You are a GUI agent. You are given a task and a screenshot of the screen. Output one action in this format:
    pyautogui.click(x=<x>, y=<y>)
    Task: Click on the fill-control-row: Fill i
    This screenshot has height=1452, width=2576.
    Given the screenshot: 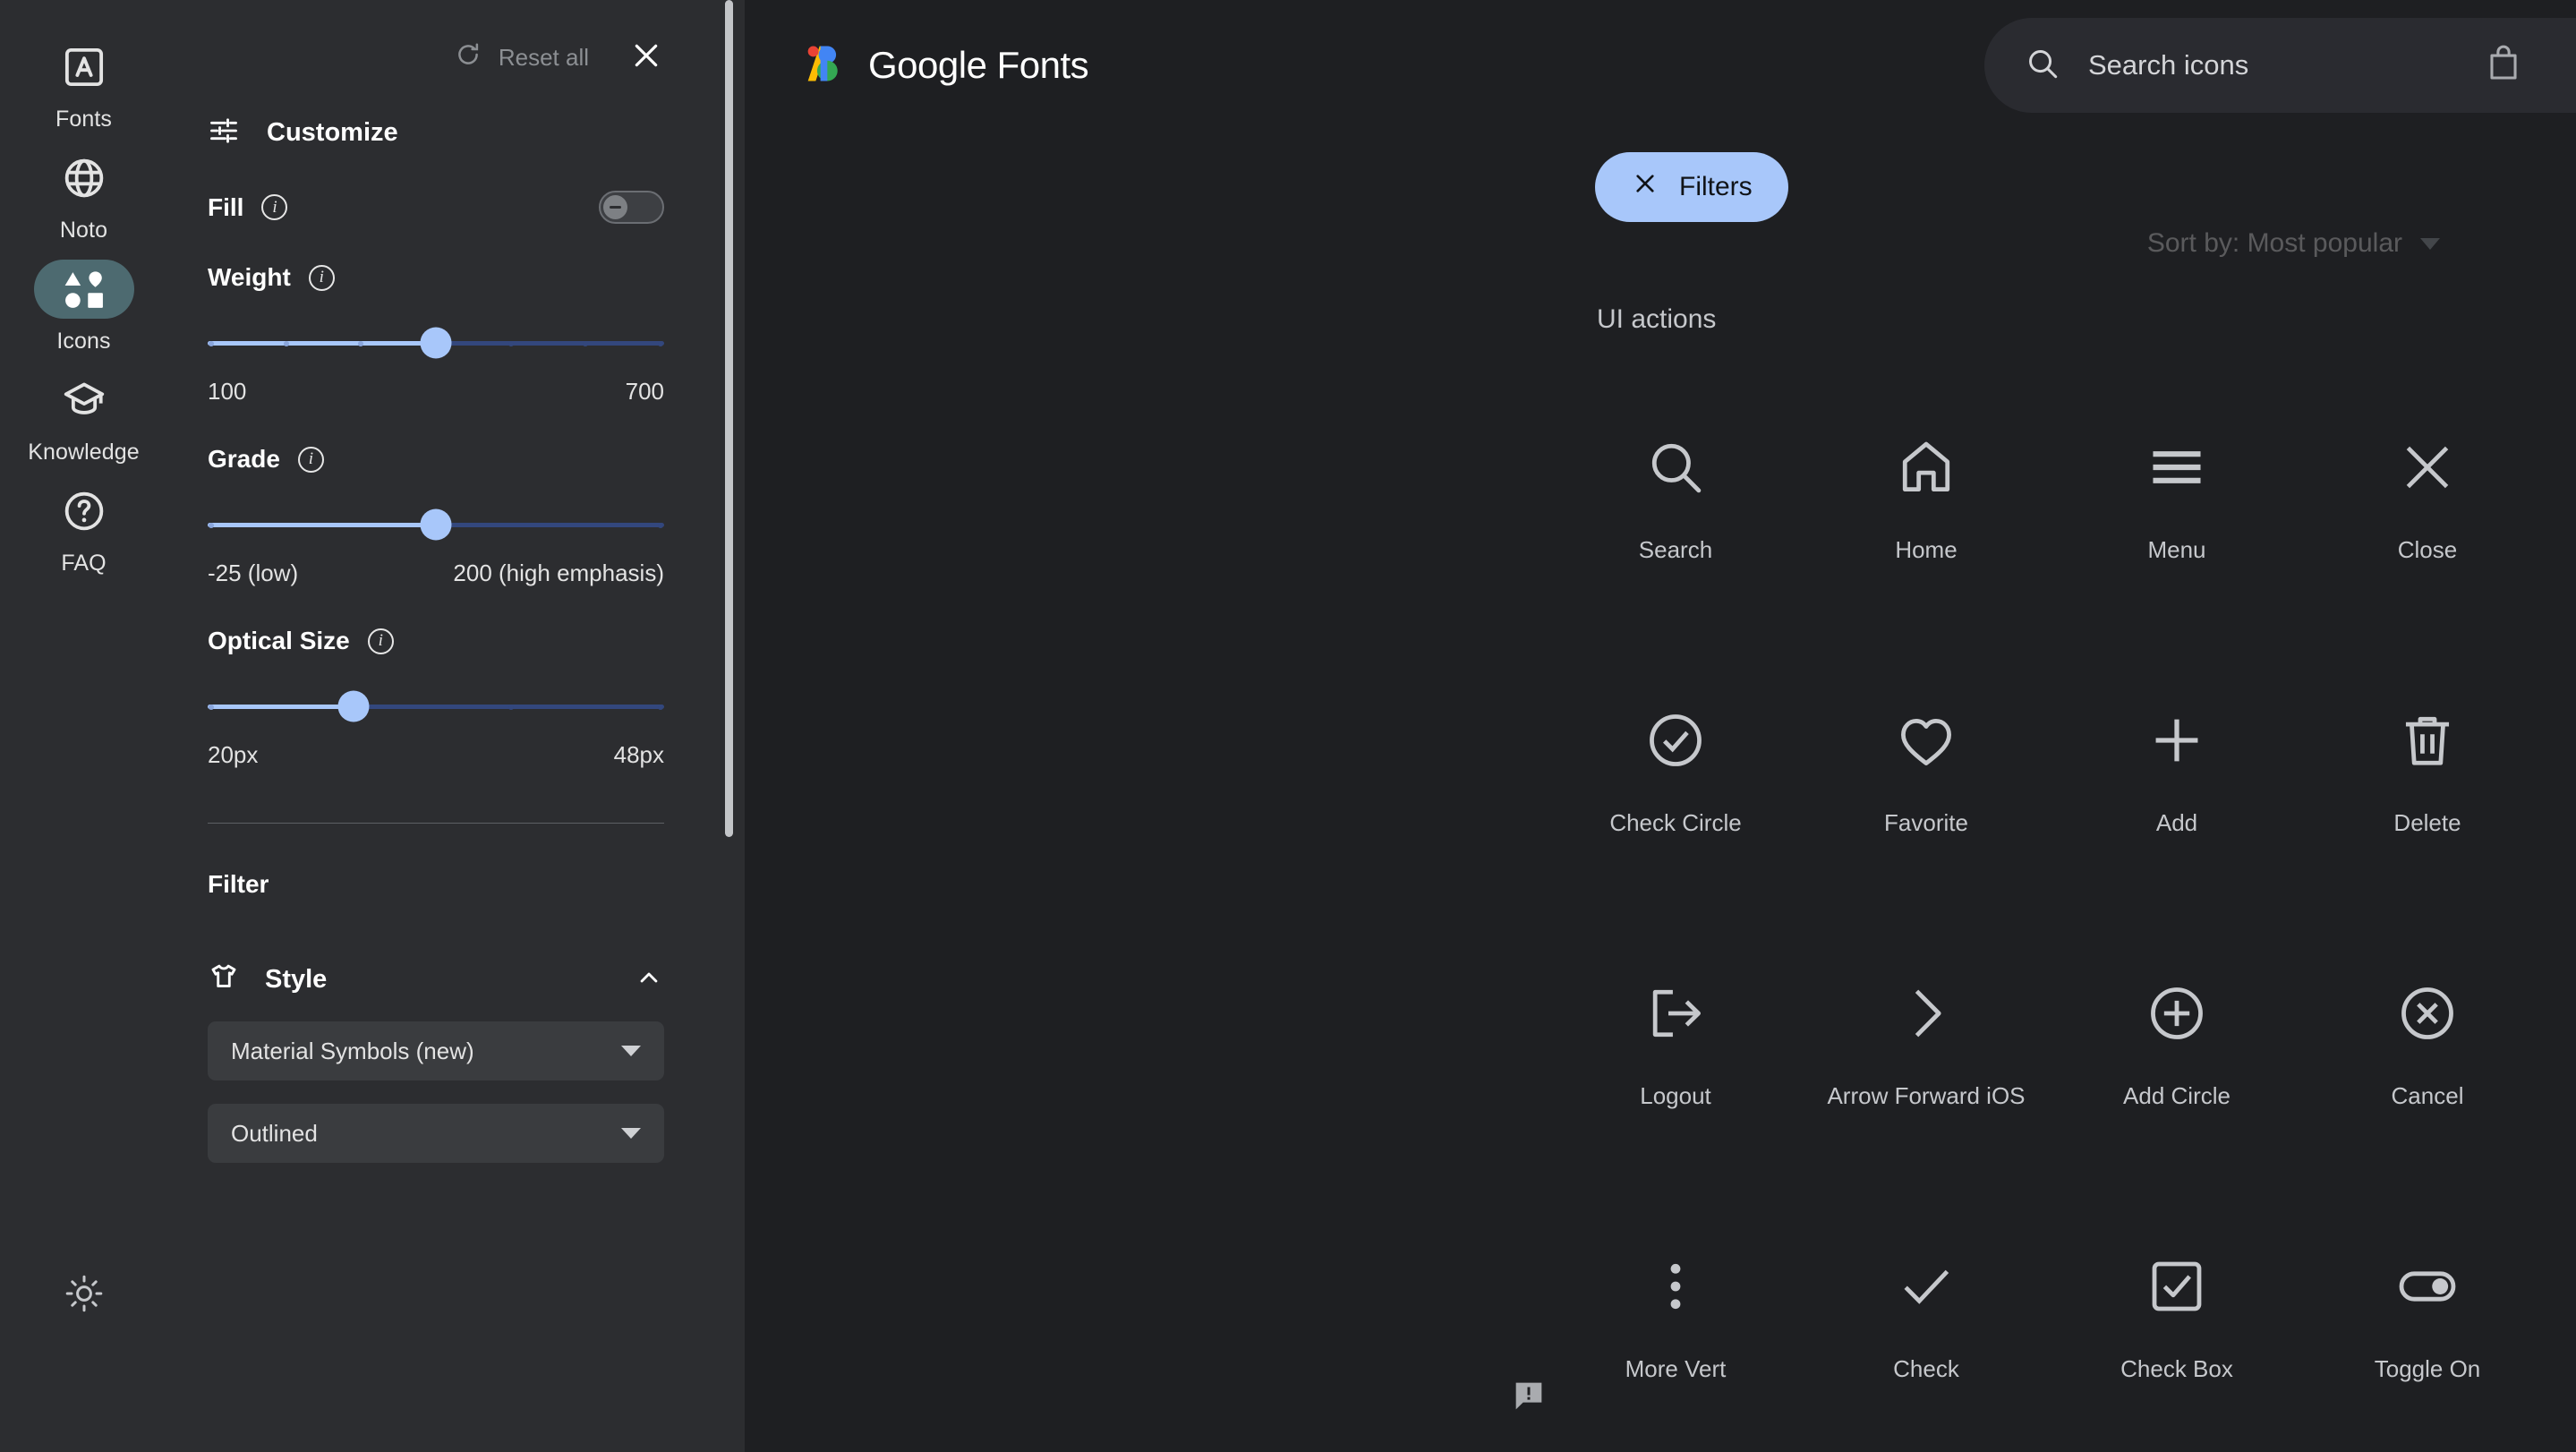 What is the action you would take?
    pyautogui.click(x=436, y=207)
    